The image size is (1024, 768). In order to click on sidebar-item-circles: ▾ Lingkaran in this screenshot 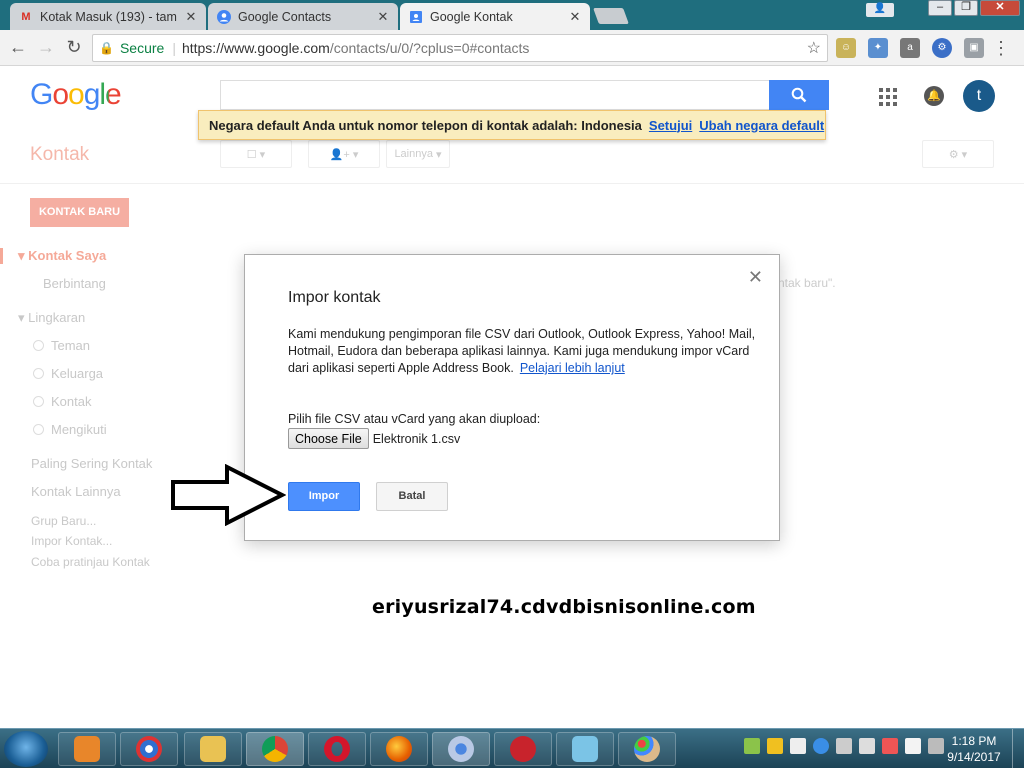, I will do `click(118, 318)`.